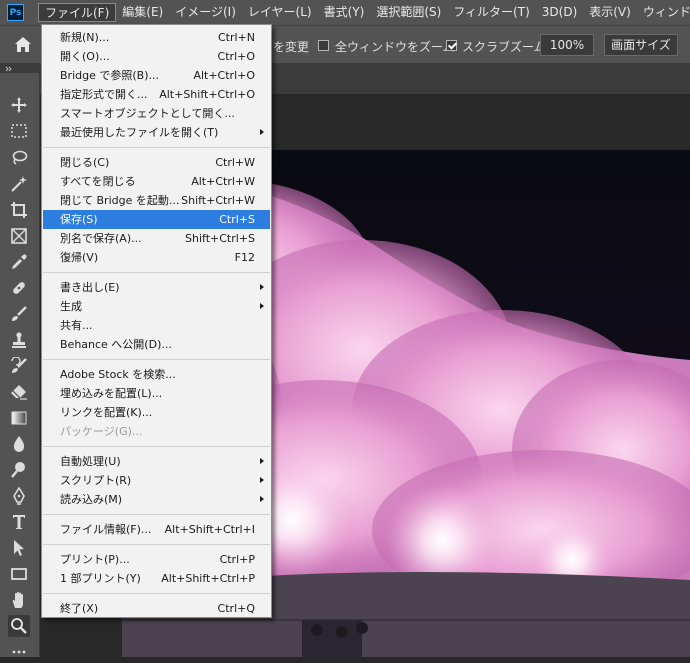  I want to click on menu-9: ウィンドウ(W), so click(663, 12).